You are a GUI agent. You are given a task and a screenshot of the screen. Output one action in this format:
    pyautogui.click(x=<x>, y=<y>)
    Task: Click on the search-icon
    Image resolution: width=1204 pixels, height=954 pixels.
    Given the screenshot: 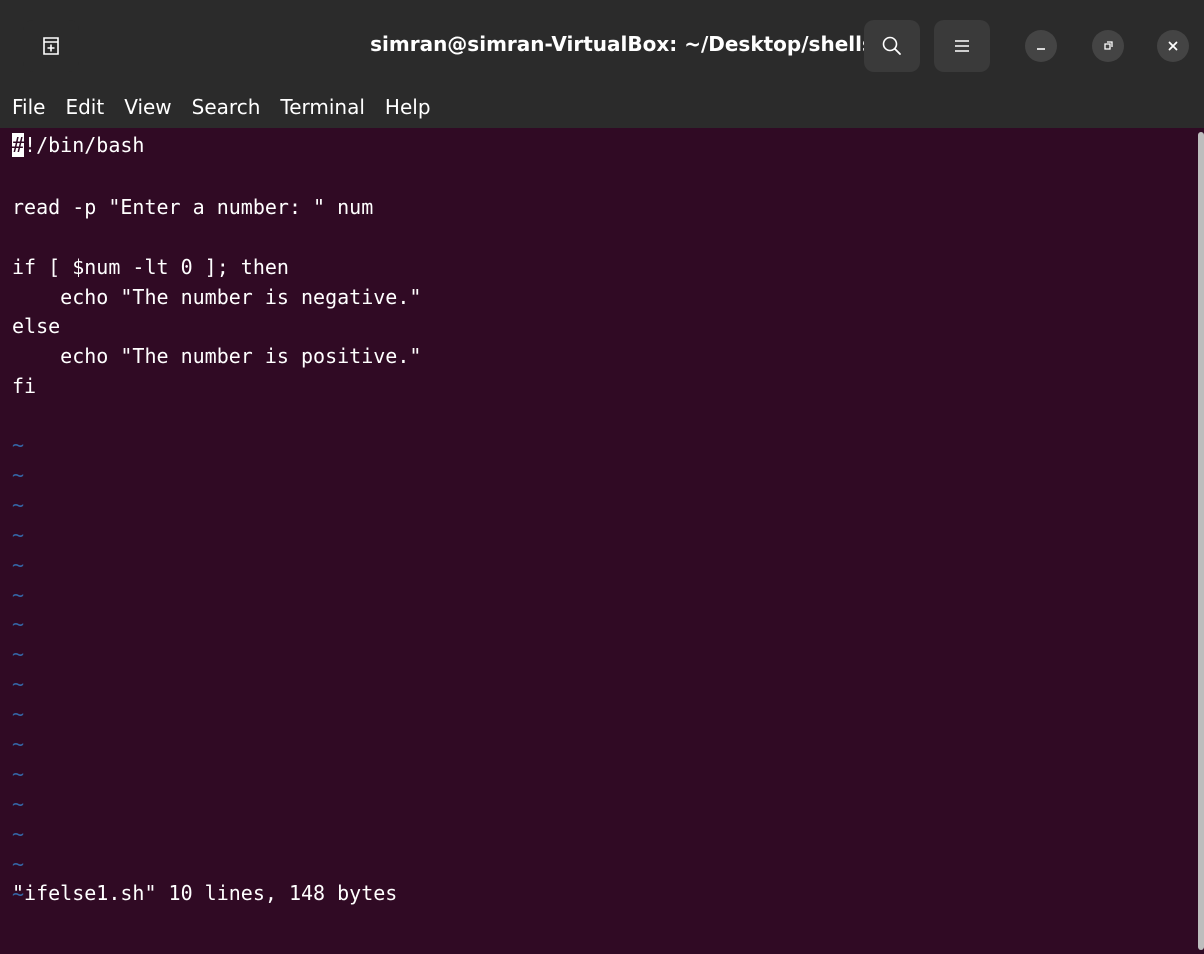 What is the action you would take?
    pyautogui.click(x=891, y=45)
    